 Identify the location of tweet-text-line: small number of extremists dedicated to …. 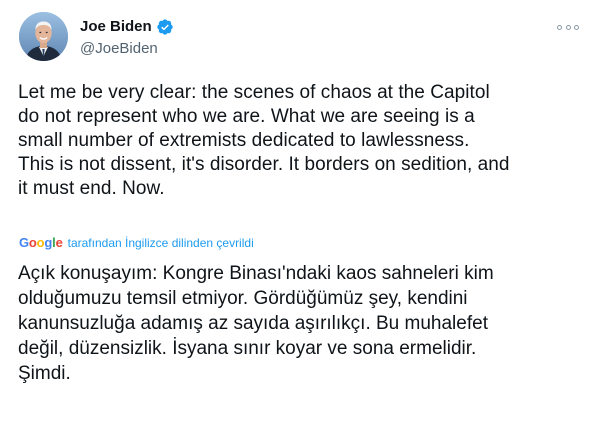
(244, 140).